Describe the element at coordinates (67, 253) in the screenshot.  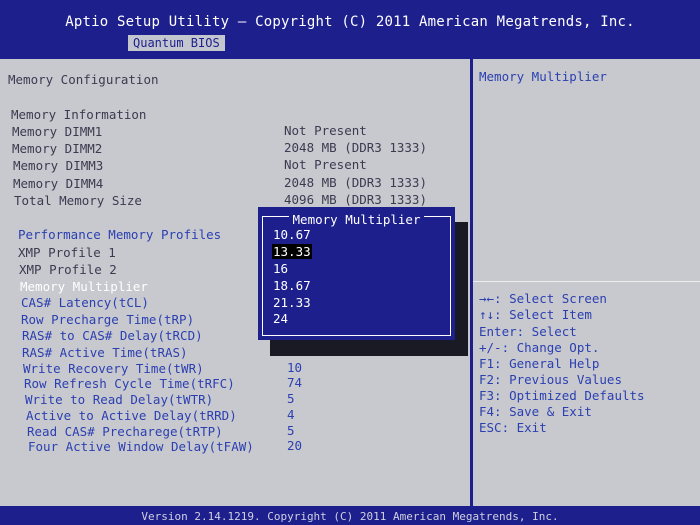
I see `xmp-profile-1-item: XMP Profile 1` at that location.